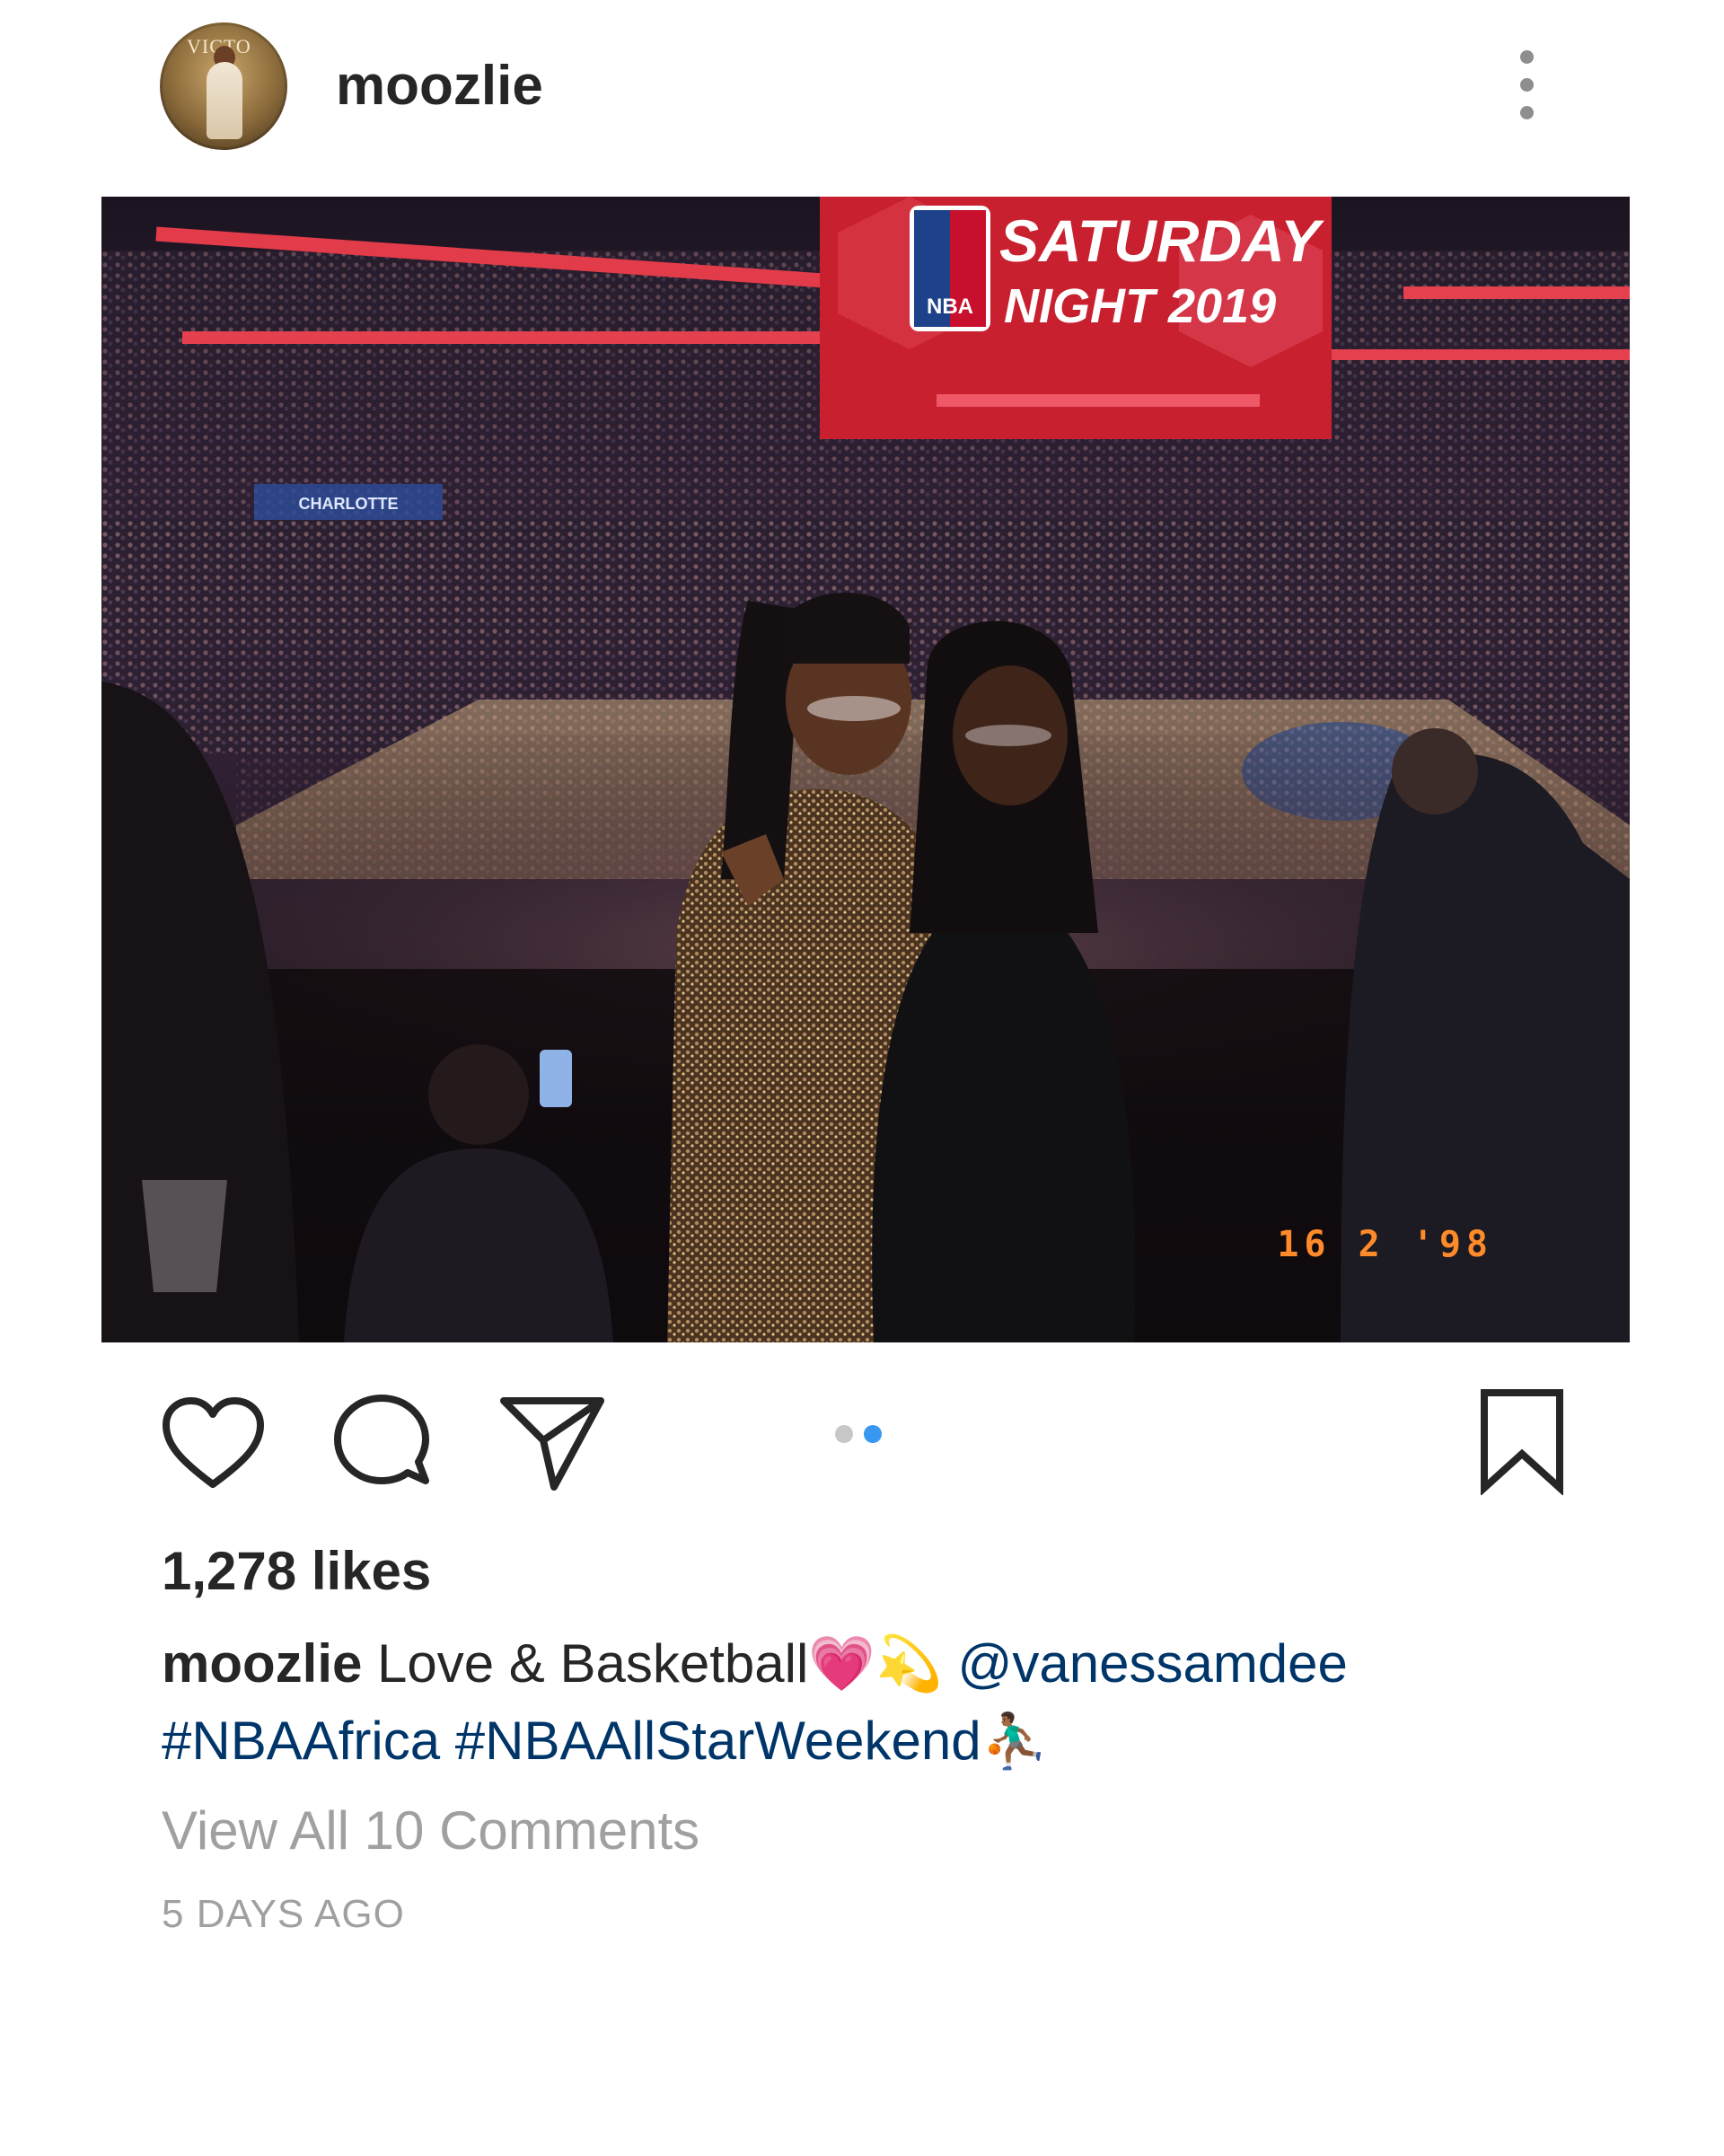 Image resolution: width=1724 pixels, height=2156 pixels. Describe the element at coordinates (556, 1078) in the screenshot. I see `phone-screen` at that location.